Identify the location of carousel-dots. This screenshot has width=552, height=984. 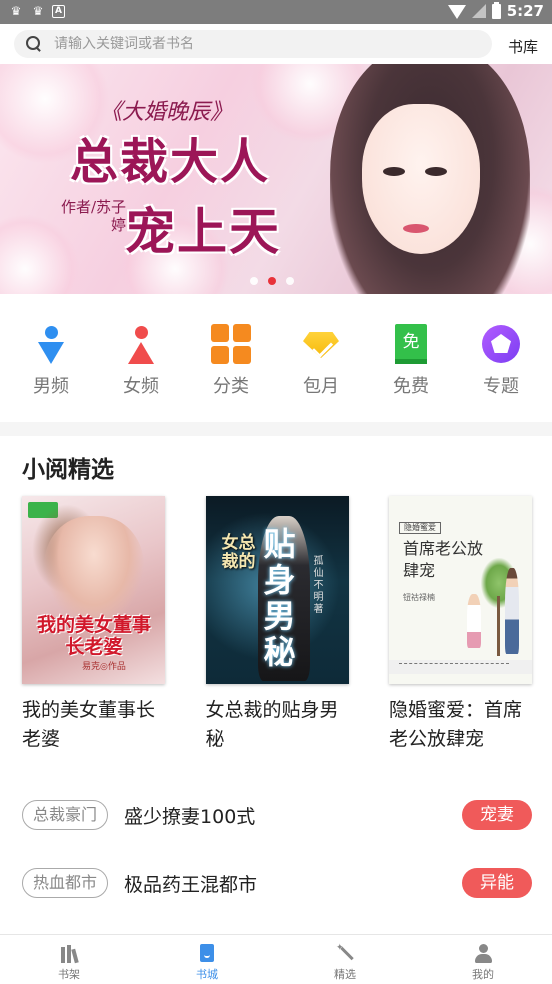
(272, 281).